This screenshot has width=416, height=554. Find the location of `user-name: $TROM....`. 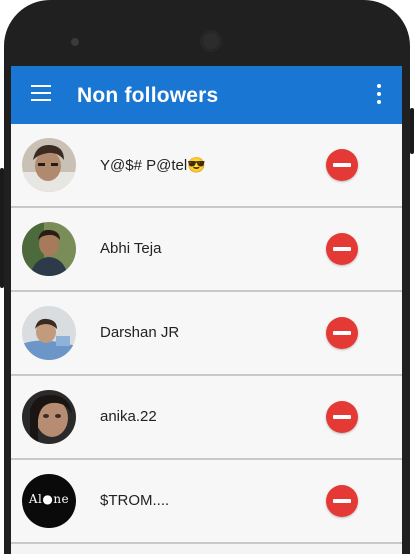

user-name: $TROM.... is located at coordinates (135, 500).